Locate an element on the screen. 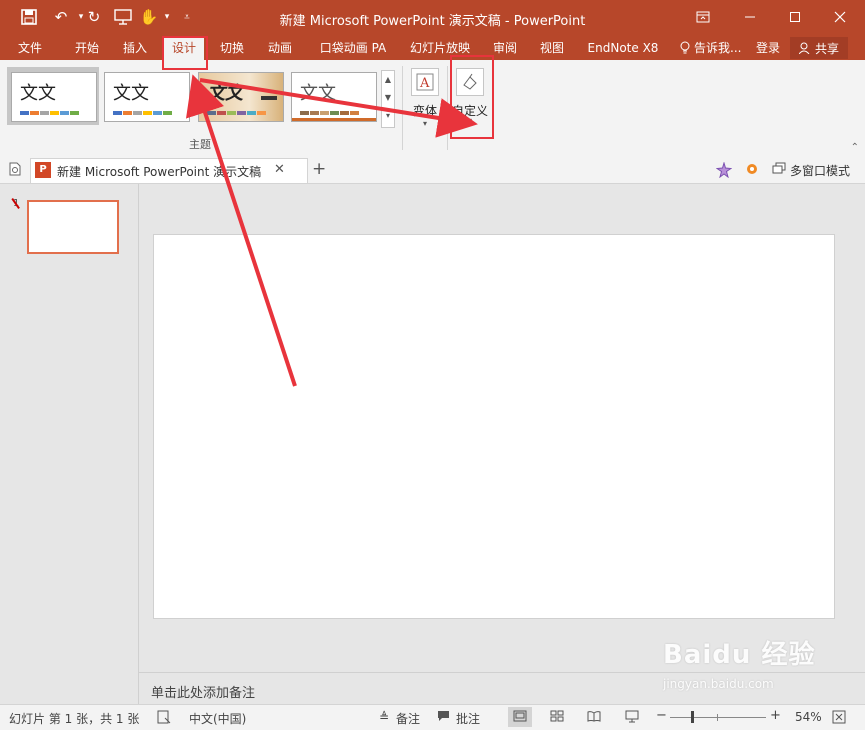  zoom-slider is located at coordinates (718, 717).